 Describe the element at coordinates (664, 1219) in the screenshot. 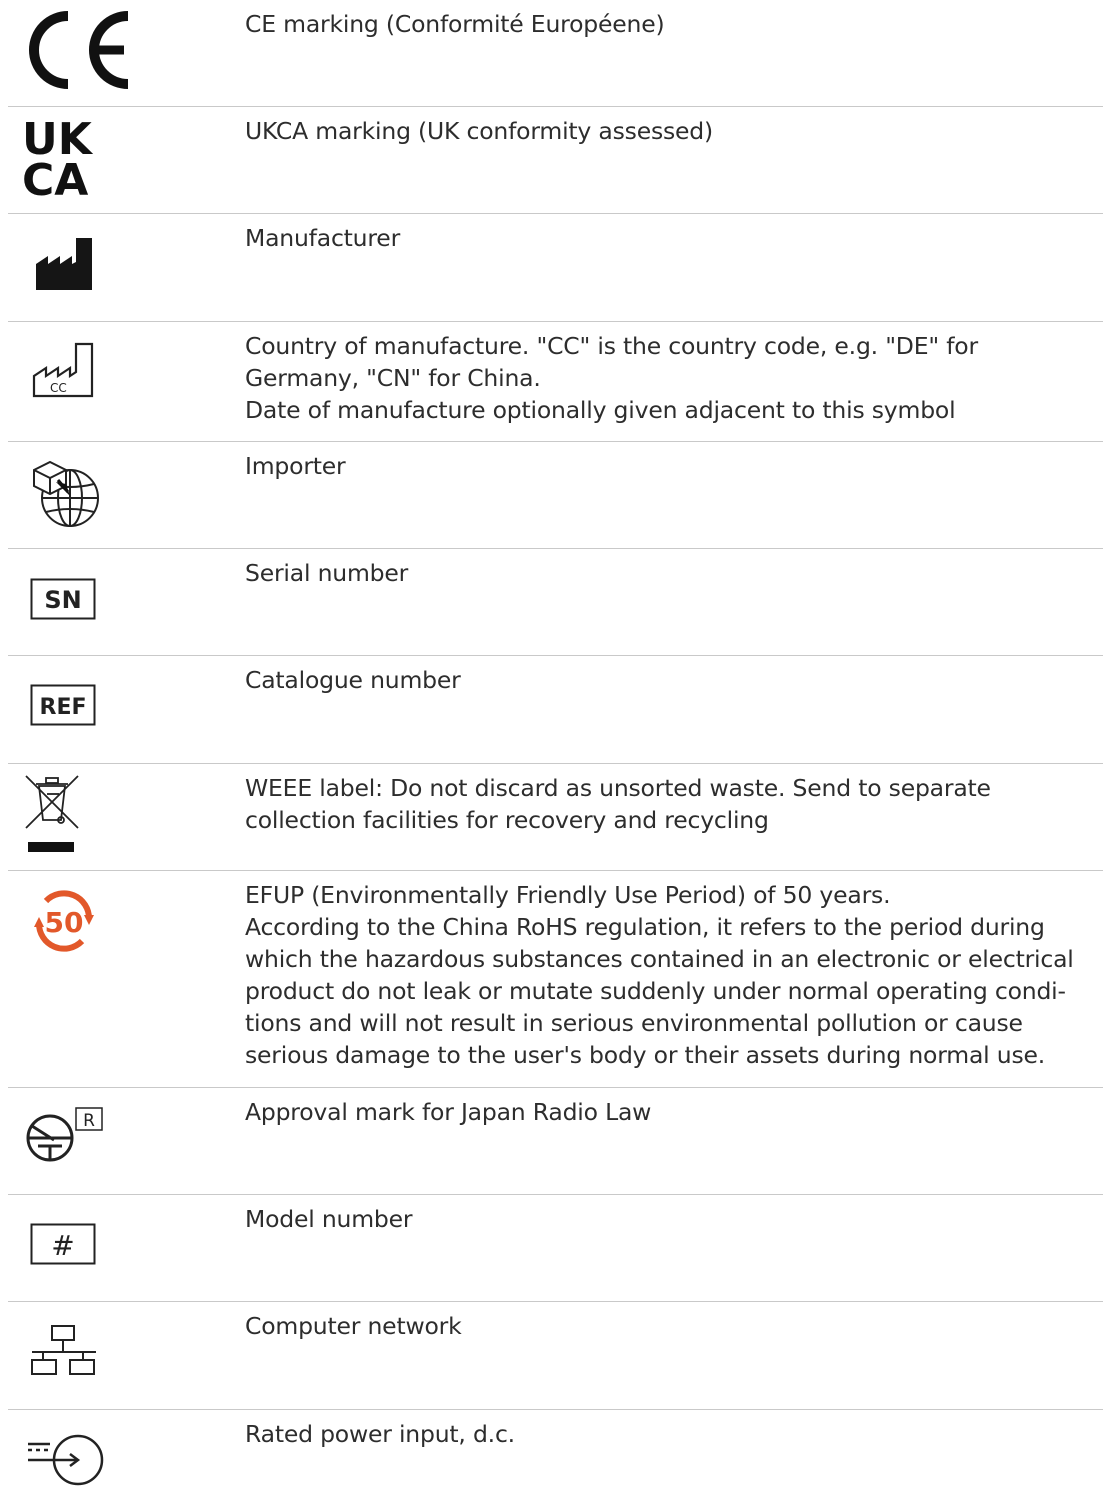

I see `row-description: Model number` at that location.